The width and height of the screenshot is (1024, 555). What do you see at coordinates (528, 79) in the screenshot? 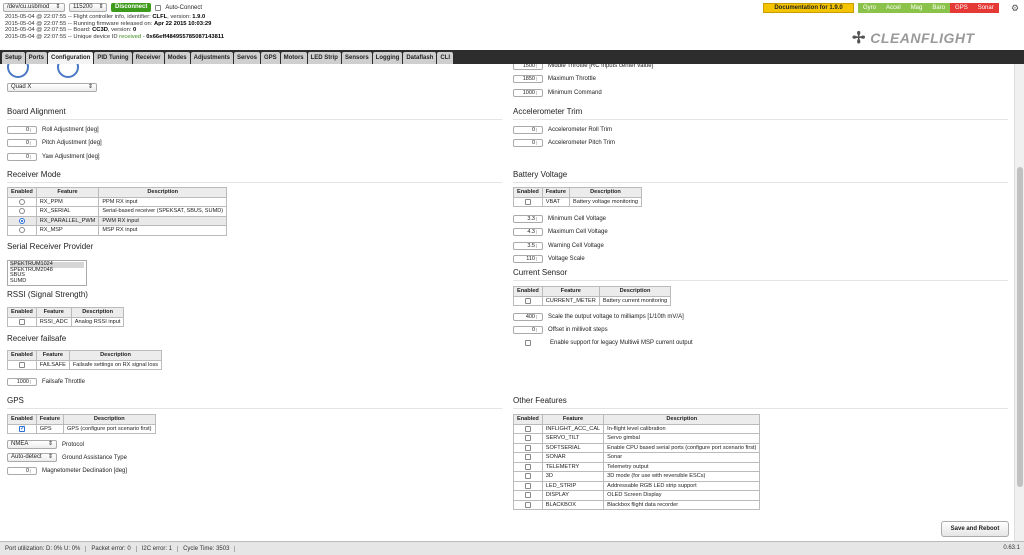
I see `motor-limit-input: 1850` at bounding box center [528, 79].